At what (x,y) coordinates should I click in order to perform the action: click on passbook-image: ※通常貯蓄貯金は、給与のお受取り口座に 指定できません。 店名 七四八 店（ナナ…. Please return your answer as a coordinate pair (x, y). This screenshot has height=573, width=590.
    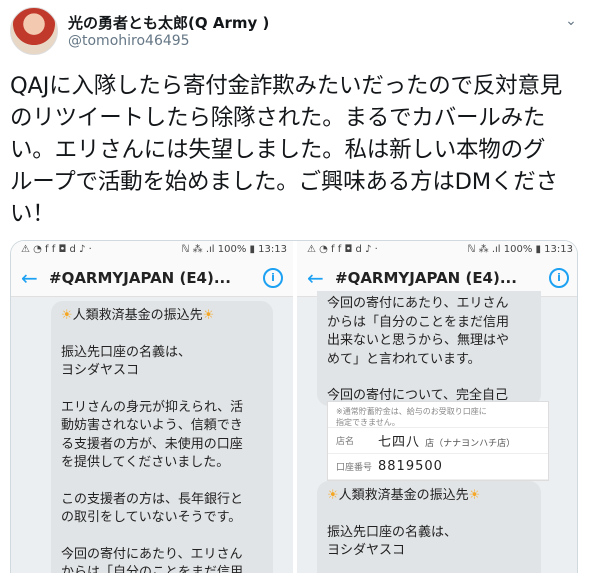
    Looking at the image, I should click on (438, 441).